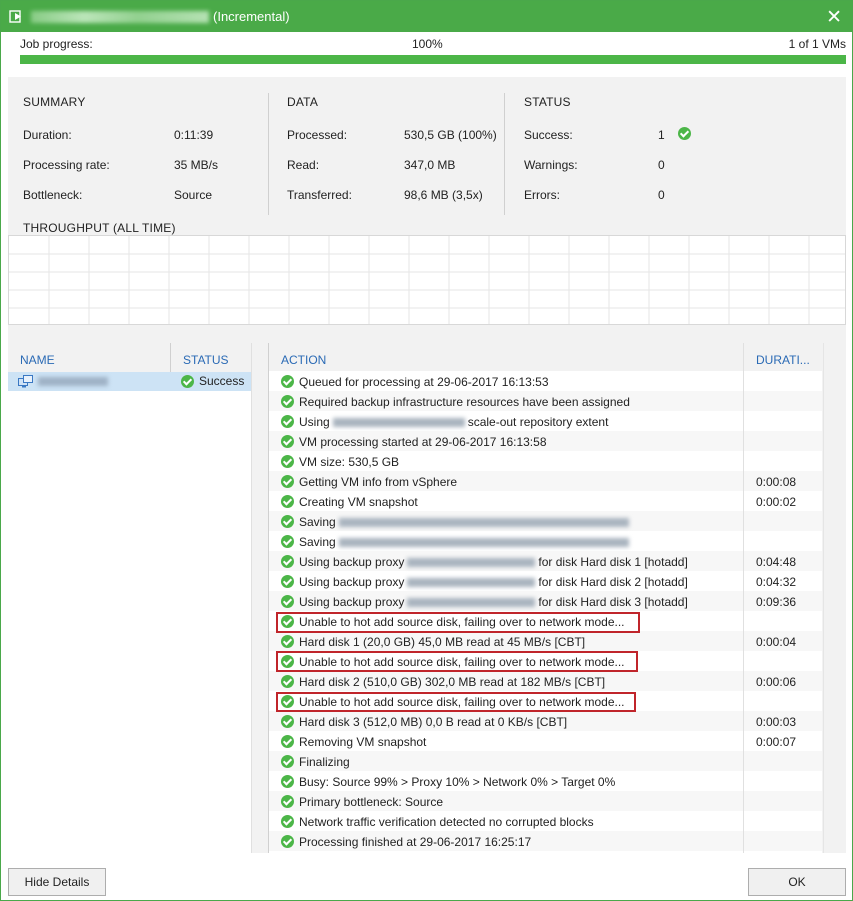  What do you see at coordinates (378, 482) in the screenshot?
I see `action-text-part: Getting VM info from vSphere` at bounding box center [378, 482].